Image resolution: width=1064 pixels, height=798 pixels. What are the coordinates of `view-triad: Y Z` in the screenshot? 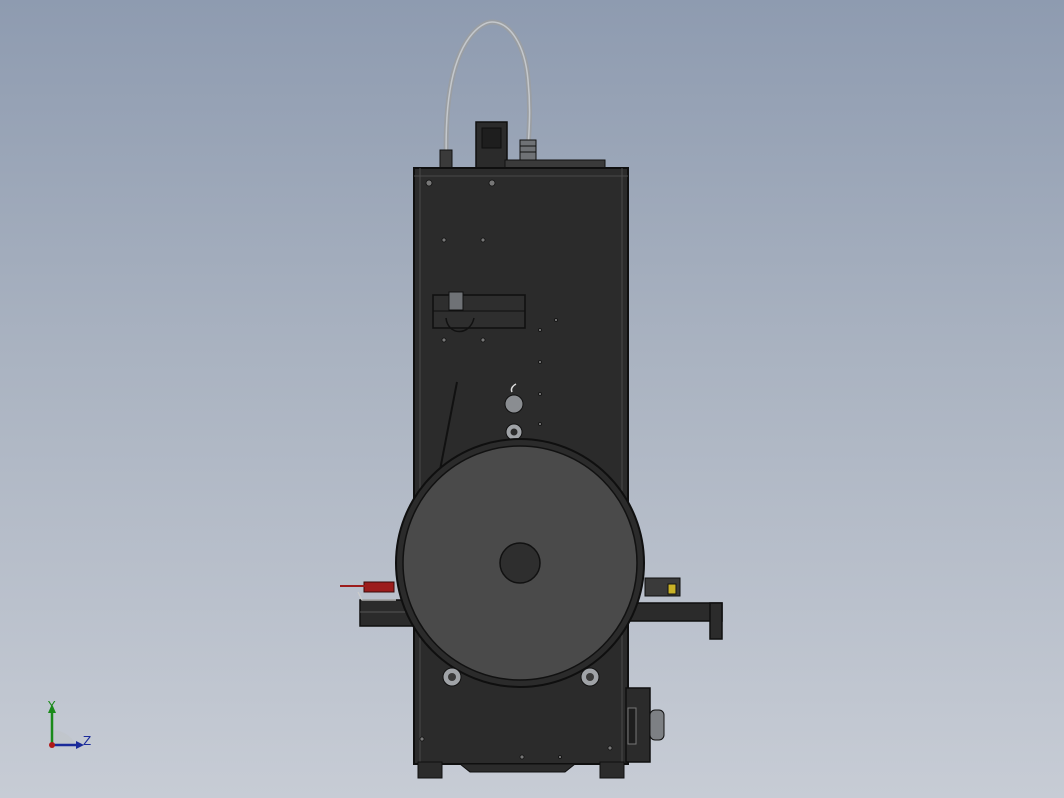 It's located at (70, 727).